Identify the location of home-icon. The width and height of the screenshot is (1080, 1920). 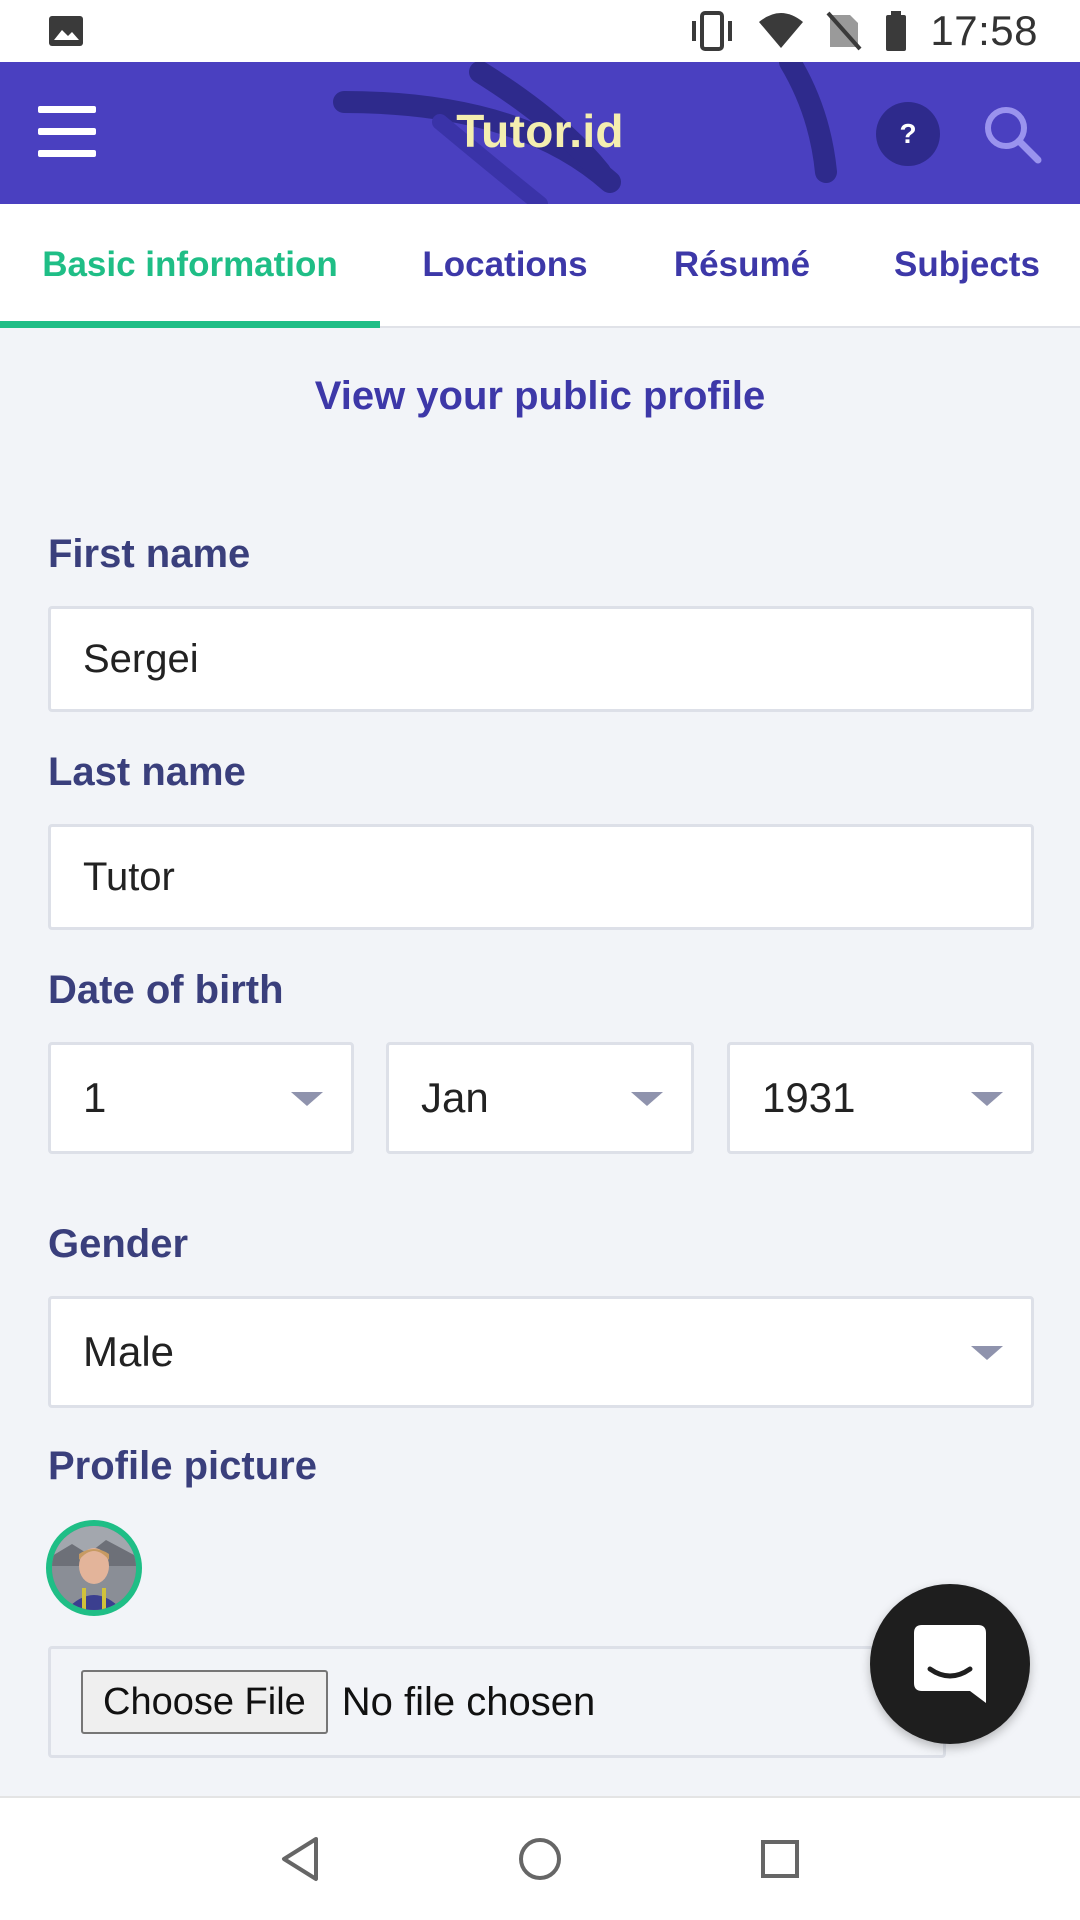
(540, 1859).